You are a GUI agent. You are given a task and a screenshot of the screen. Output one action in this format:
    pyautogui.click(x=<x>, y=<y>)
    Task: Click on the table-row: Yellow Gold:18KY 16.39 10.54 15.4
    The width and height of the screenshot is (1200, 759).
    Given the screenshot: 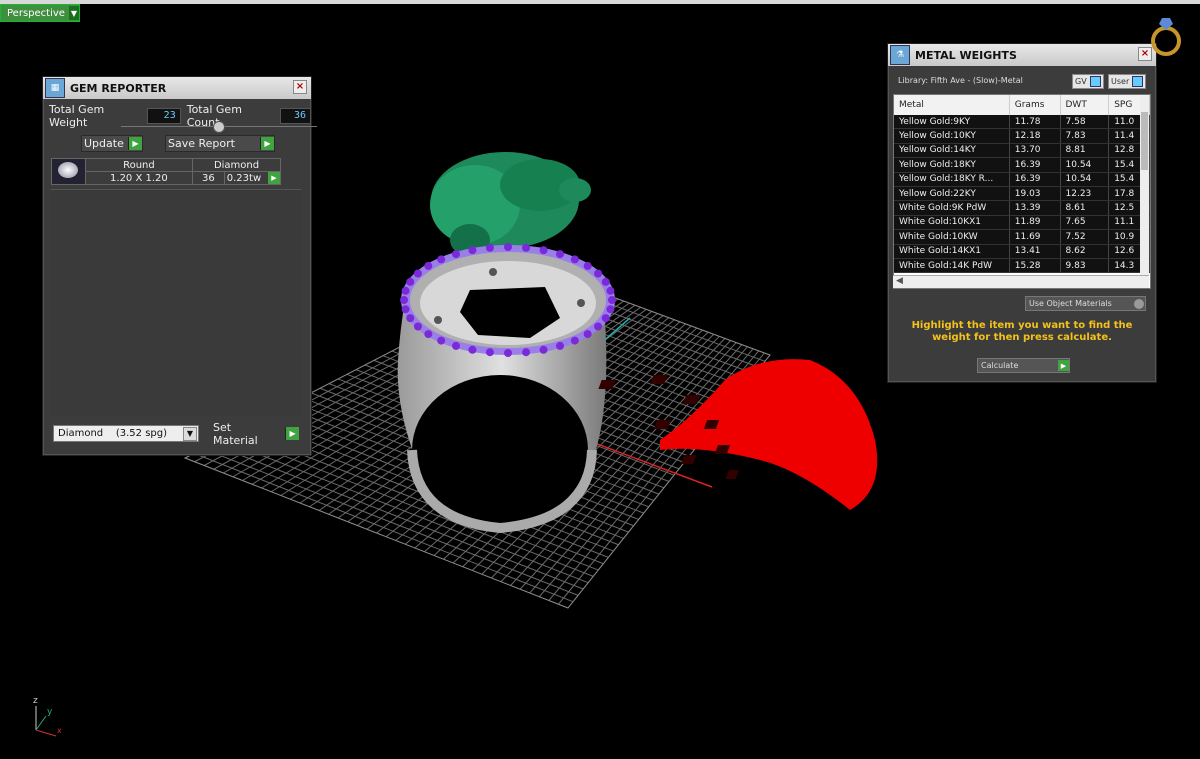 What is the action you would take?
    pyautogui.click(x=1022, y=165)
    